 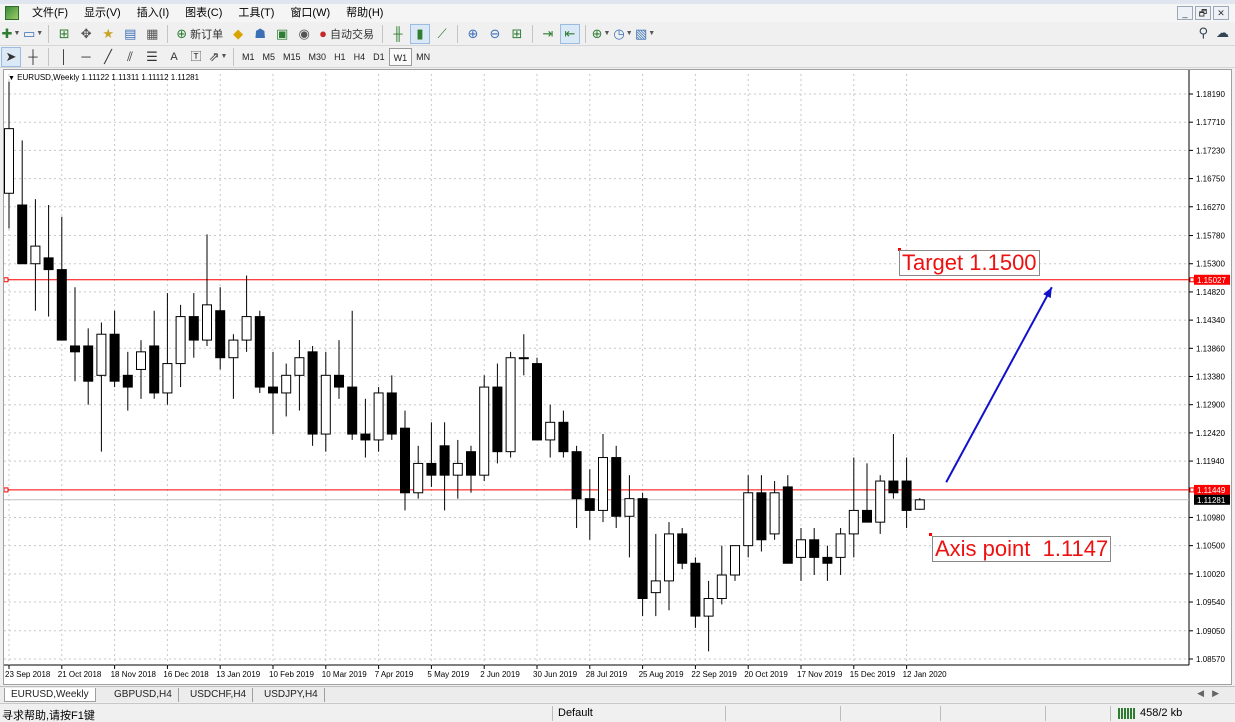 I want to click on tab-gbpusd-h4: GBPUSD,H4, so click(x=143, y=695).